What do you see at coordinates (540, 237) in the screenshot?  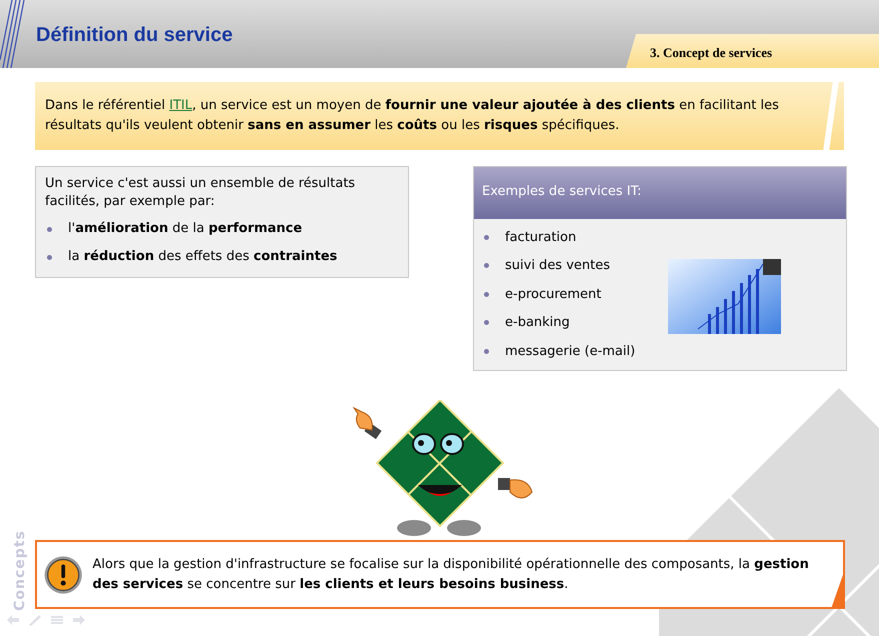 I see `list-item-text: facturation` at bounding box center [540, 237].